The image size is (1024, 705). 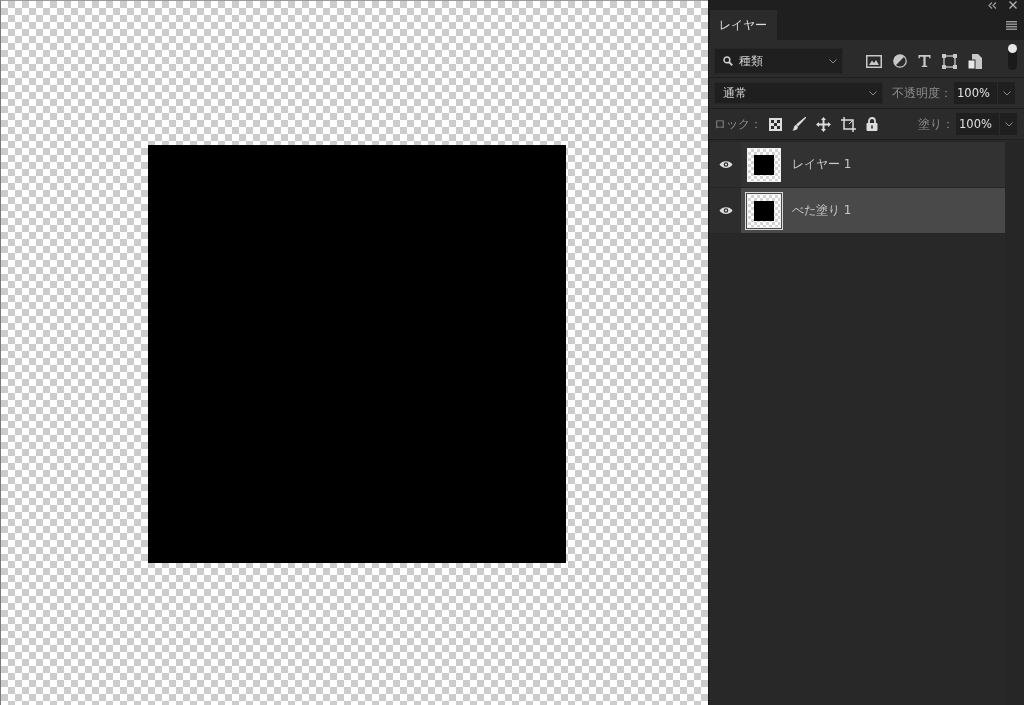 I want to click on filter-dropdown: 種類, so click(x=778, y=61).